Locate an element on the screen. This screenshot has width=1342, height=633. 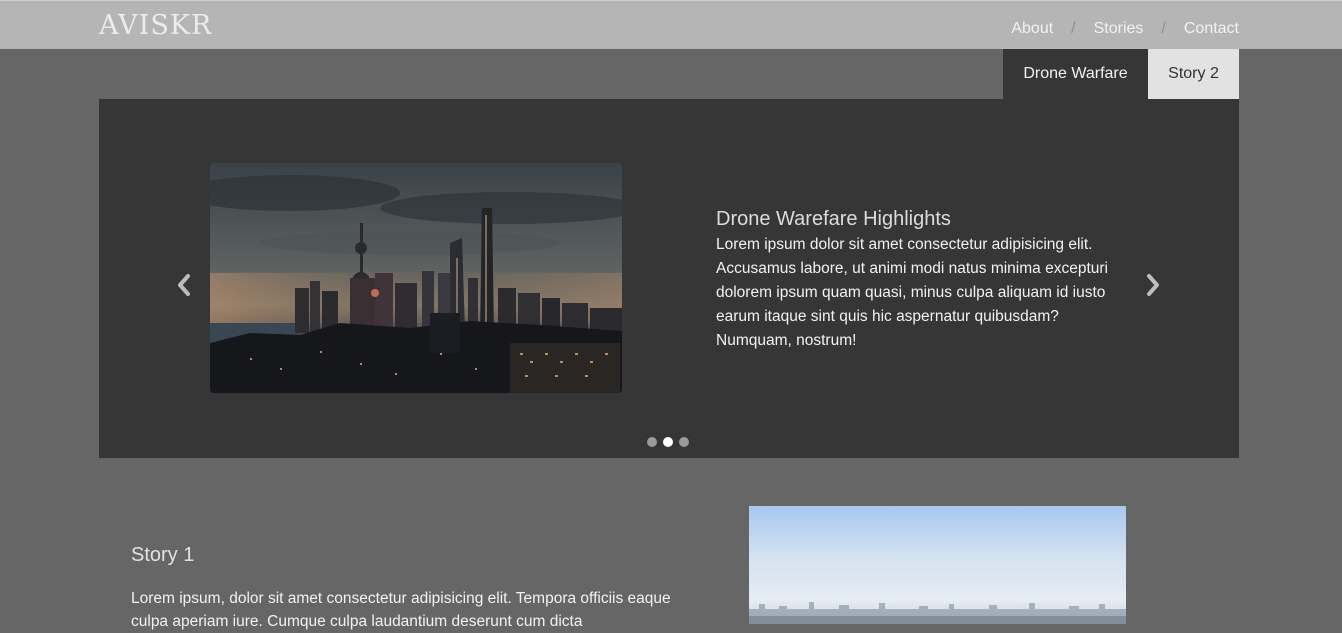
carousel-indicators is located at coordinates (668, 442).